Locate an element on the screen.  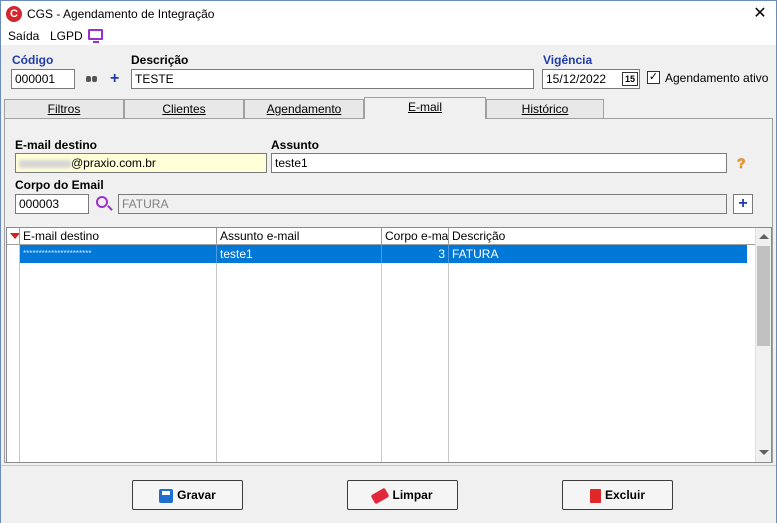
assunto-label: Assunto is located at coordinates (295, 145).